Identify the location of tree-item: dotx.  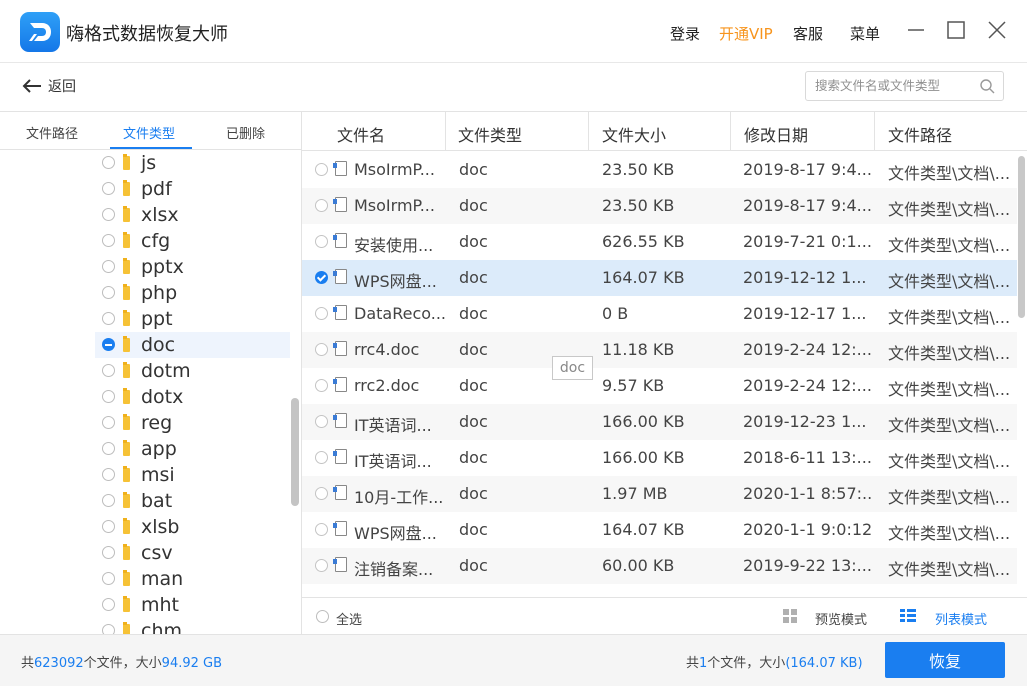
(192, 397).